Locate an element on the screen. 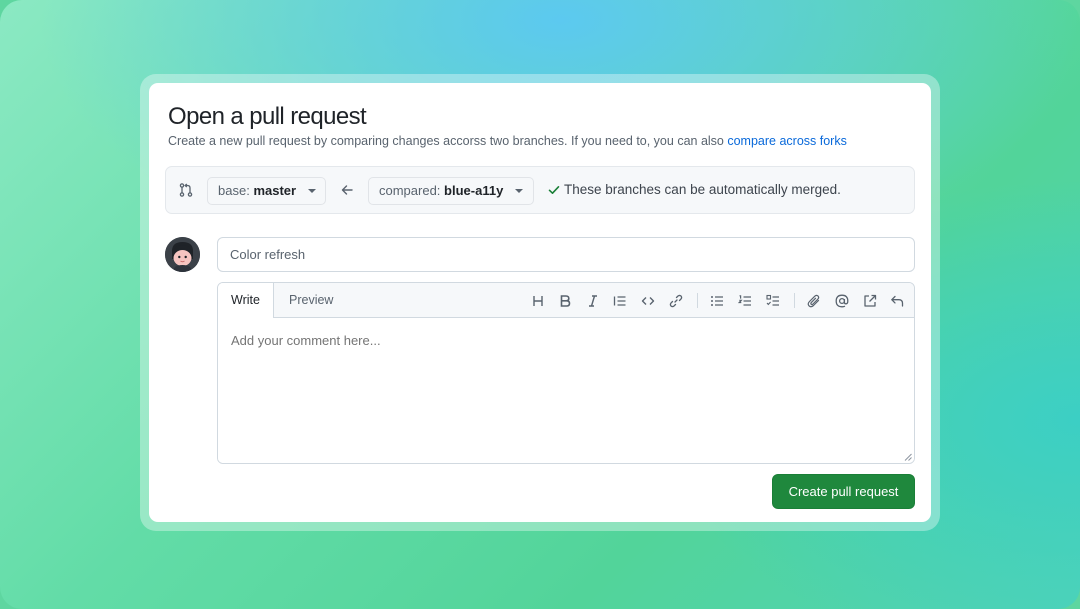  attach-icon is located at coordinates (814, 301).